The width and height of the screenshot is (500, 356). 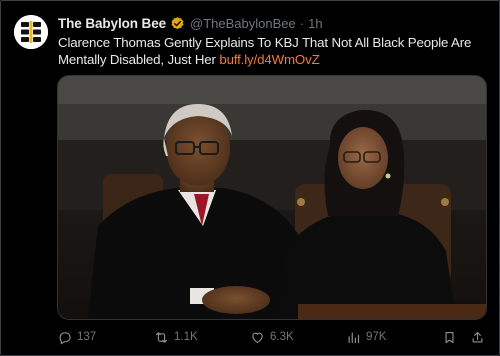 I want to click on tweet-link: buff.ly/d4WmOvZ, so click(x=269, y=59).